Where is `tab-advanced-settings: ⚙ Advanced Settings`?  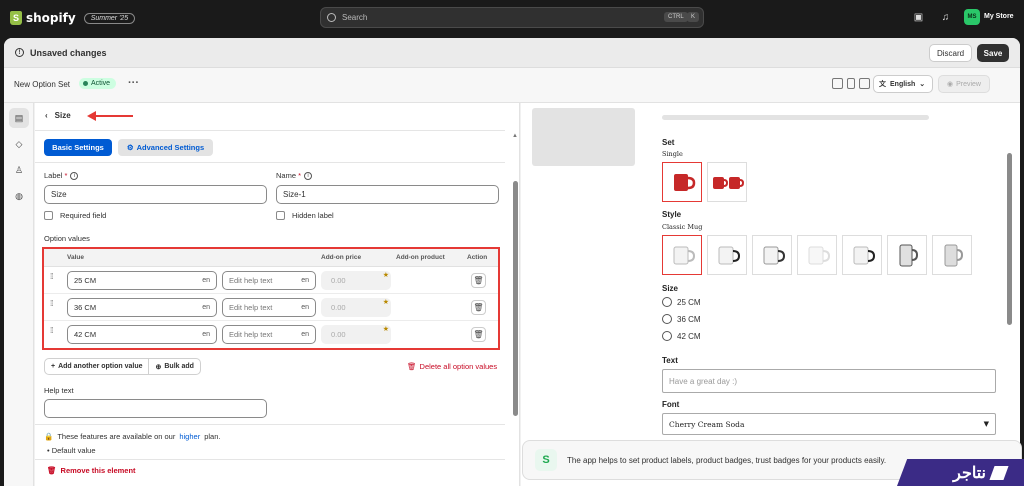
tab-advanced-settings: ⚙ Advanced Settings is located at coordinates (165, 147).